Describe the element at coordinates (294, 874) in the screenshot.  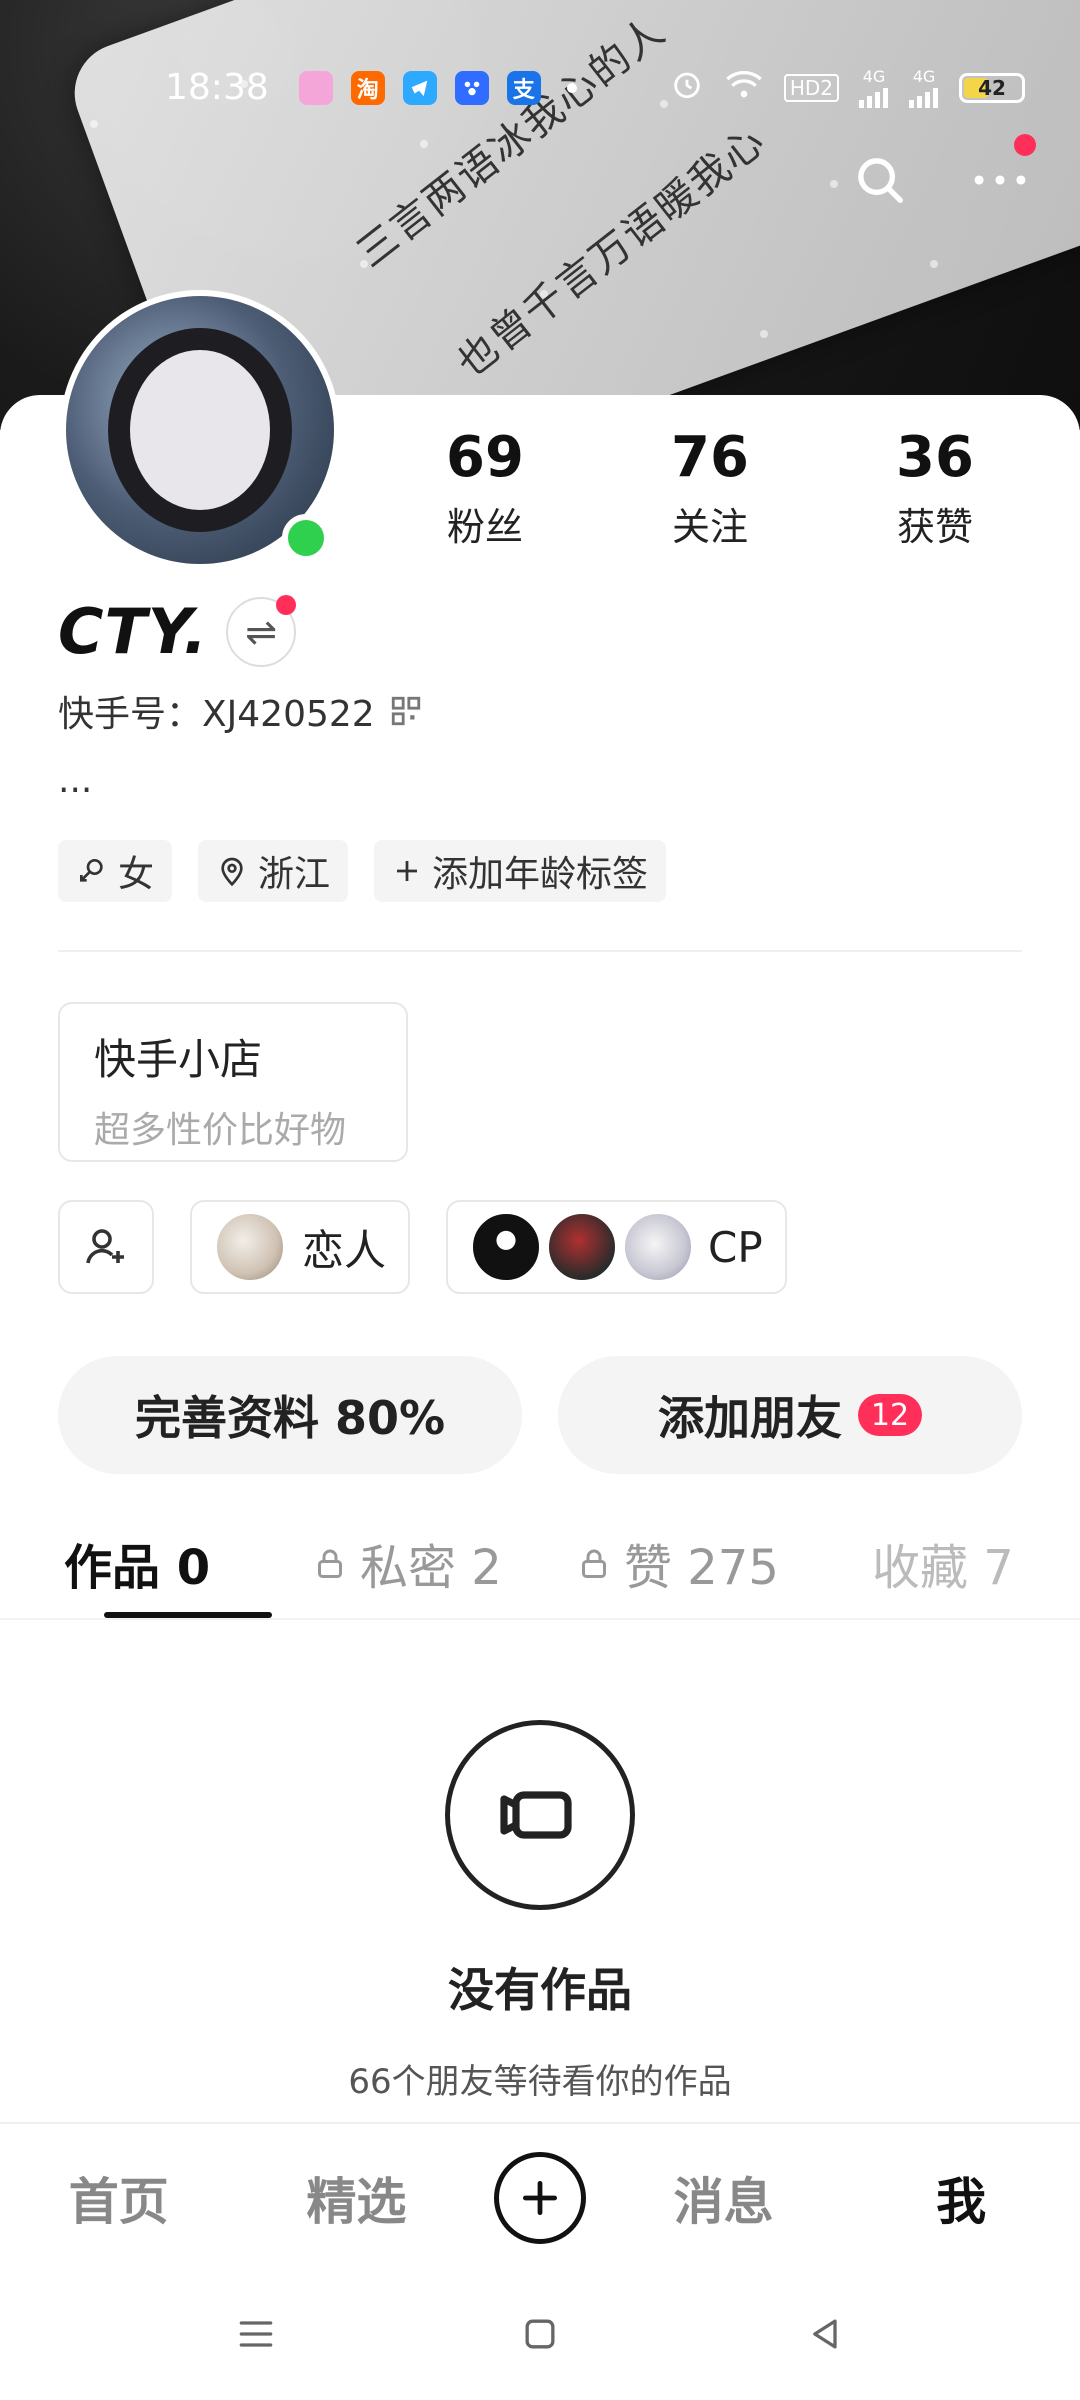
I see `tag-location-label: 浙江` at that location.